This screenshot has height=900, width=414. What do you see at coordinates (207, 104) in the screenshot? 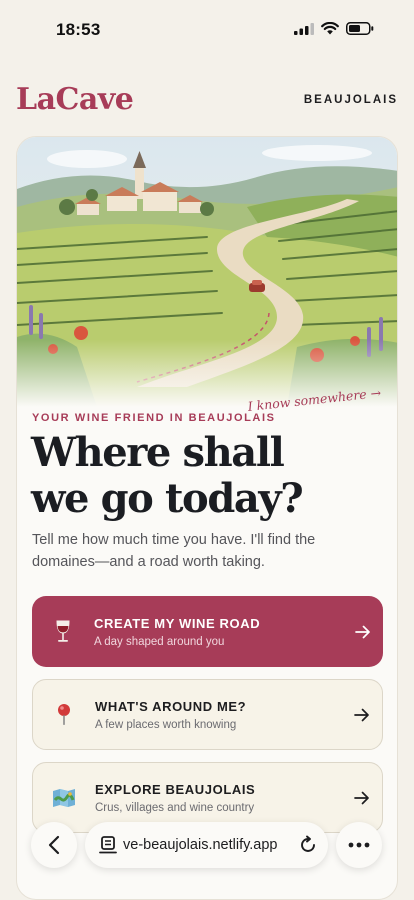
I see `app-header: LaCave BEAUJOLAIS` at bounding box center [207, 104].